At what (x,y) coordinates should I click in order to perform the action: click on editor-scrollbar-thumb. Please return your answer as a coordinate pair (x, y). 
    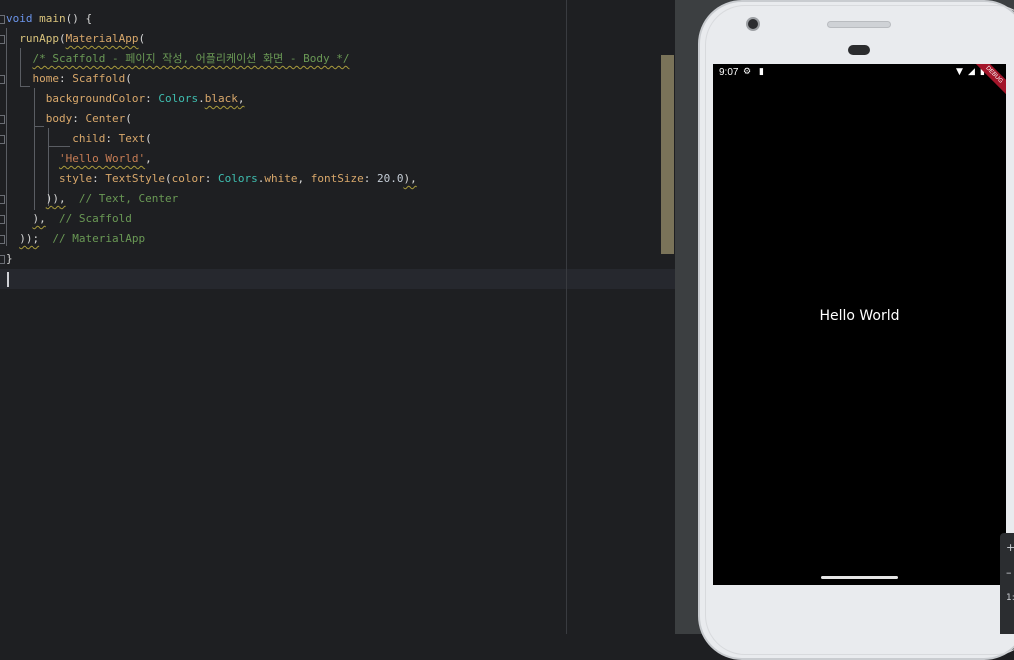
    Looking at the image, I should click on (667, 154).